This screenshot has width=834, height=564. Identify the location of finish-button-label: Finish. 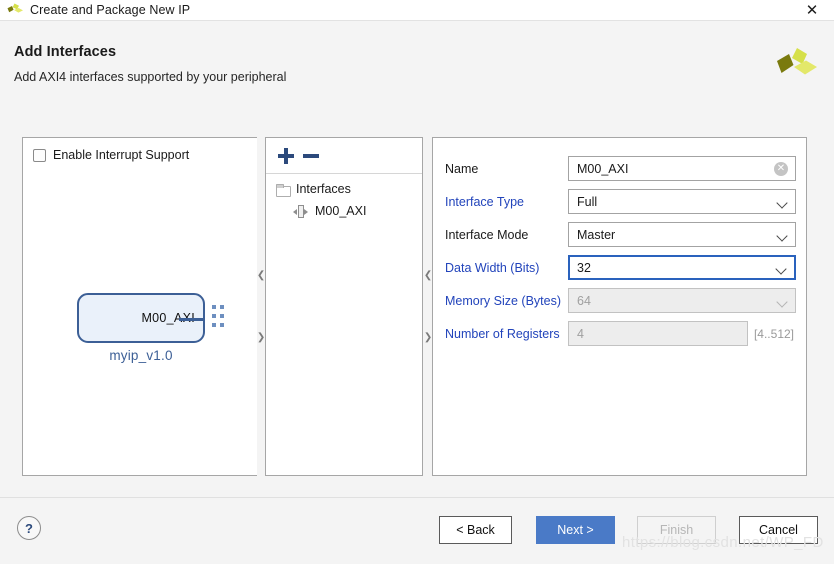
(676, 530).